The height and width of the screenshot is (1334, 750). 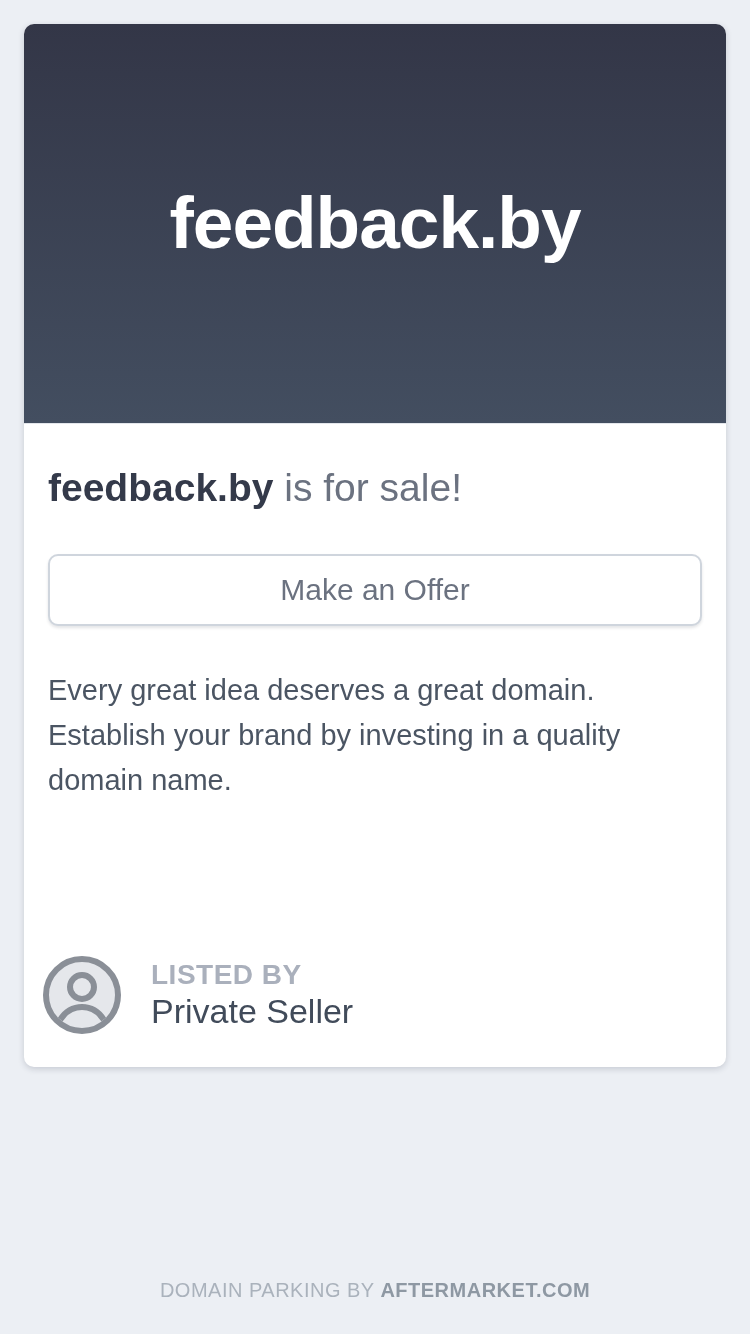 I want to click on aftermarket-link: AFTERMARKET.COM, so click(x=485, y=1290).